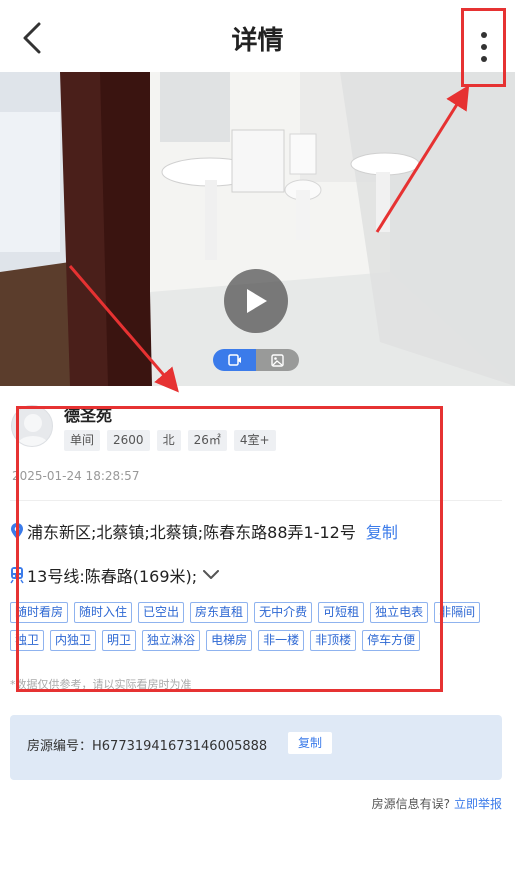 The height and width of the screenshot is (896, 515). I want to click on feature-tag: 非一楼, so click(281, 640).